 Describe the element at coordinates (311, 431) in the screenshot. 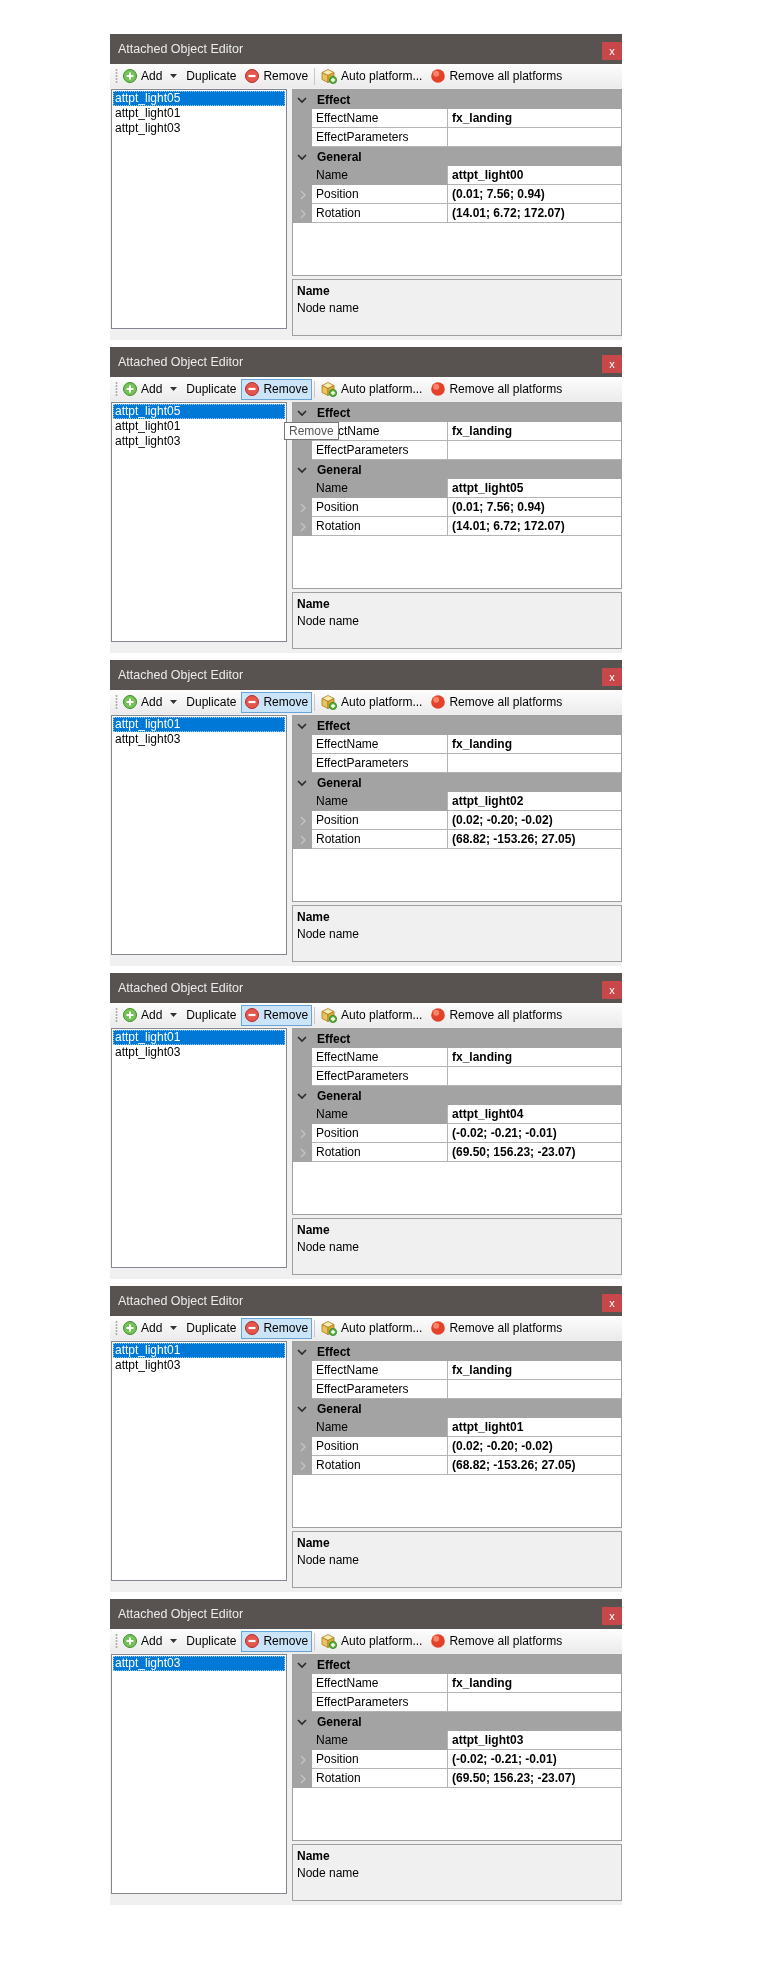

I see `tooltip: Remove` at that location.